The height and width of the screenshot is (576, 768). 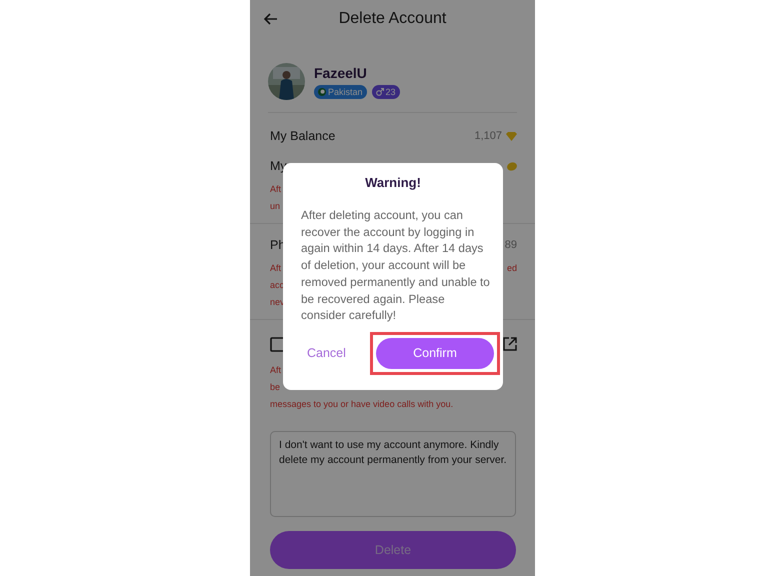 What do you see at coordinates (380, 92) in the screenshot?
I see `male-icon` at bounding box center [380, 92].